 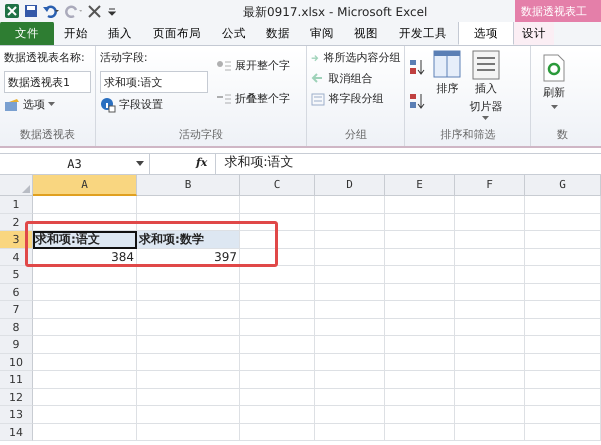 I want to click on file-tab: 文件, so click(x=27, y=33).